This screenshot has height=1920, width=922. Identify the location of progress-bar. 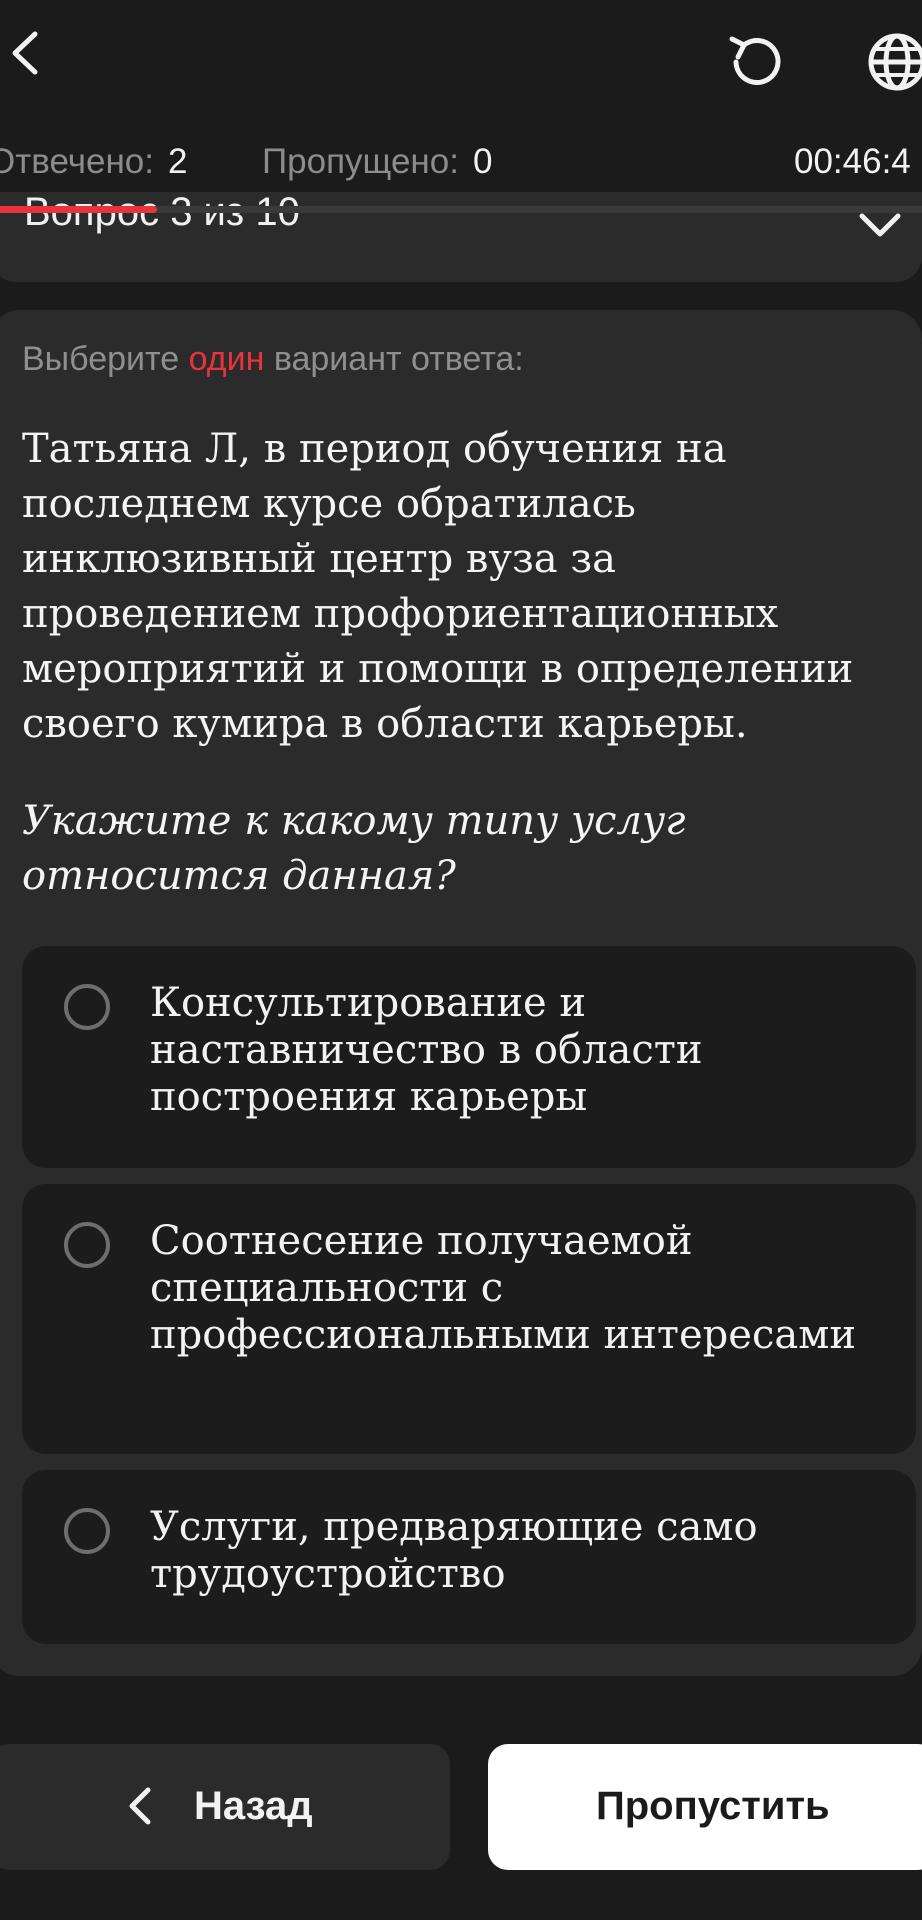
(461, 209).